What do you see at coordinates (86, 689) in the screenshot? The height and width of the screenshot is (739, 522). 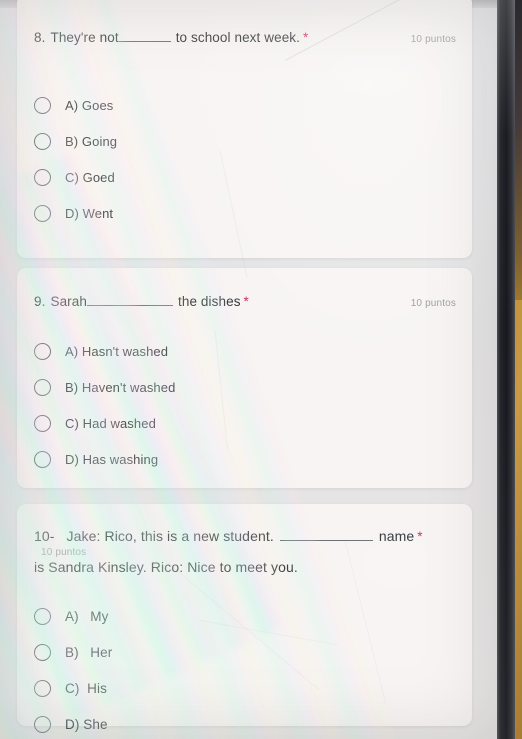 I see `option-label: C) His` at bounding box center [86, 689].